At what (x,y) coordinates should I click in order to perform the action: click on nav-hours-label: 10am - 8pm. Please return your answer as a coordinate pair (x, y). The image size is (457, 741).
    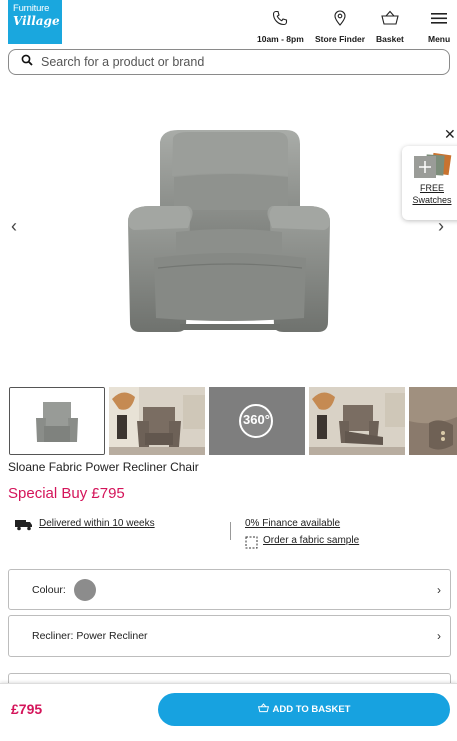
    Looking at the image, I should click on (280, 39).